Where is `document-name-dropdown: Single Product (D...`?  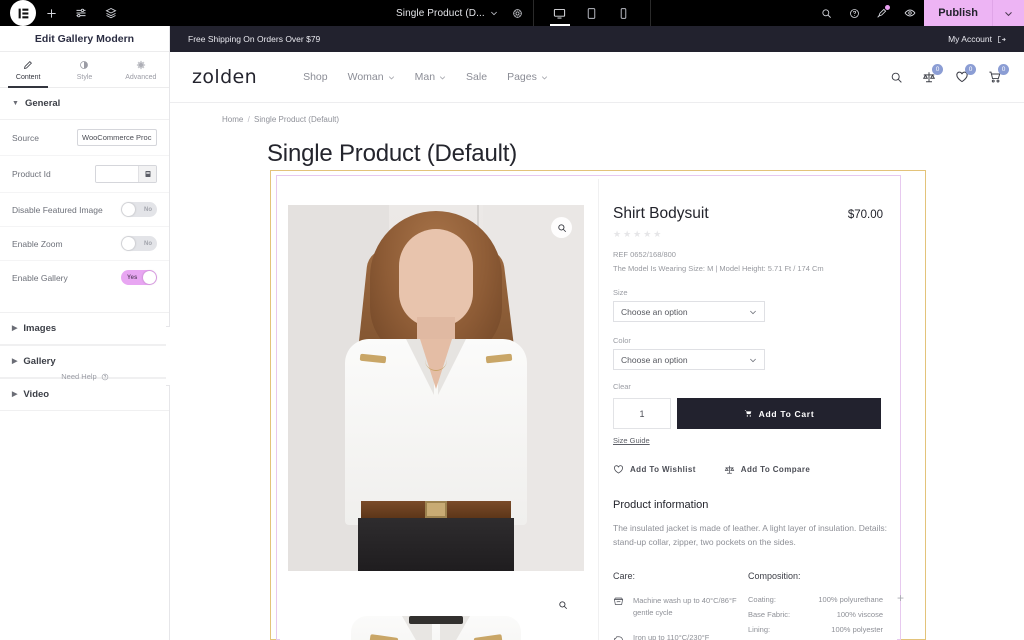
document-name-dropdown: Single Product (D... is located at coordinates (447, 13).